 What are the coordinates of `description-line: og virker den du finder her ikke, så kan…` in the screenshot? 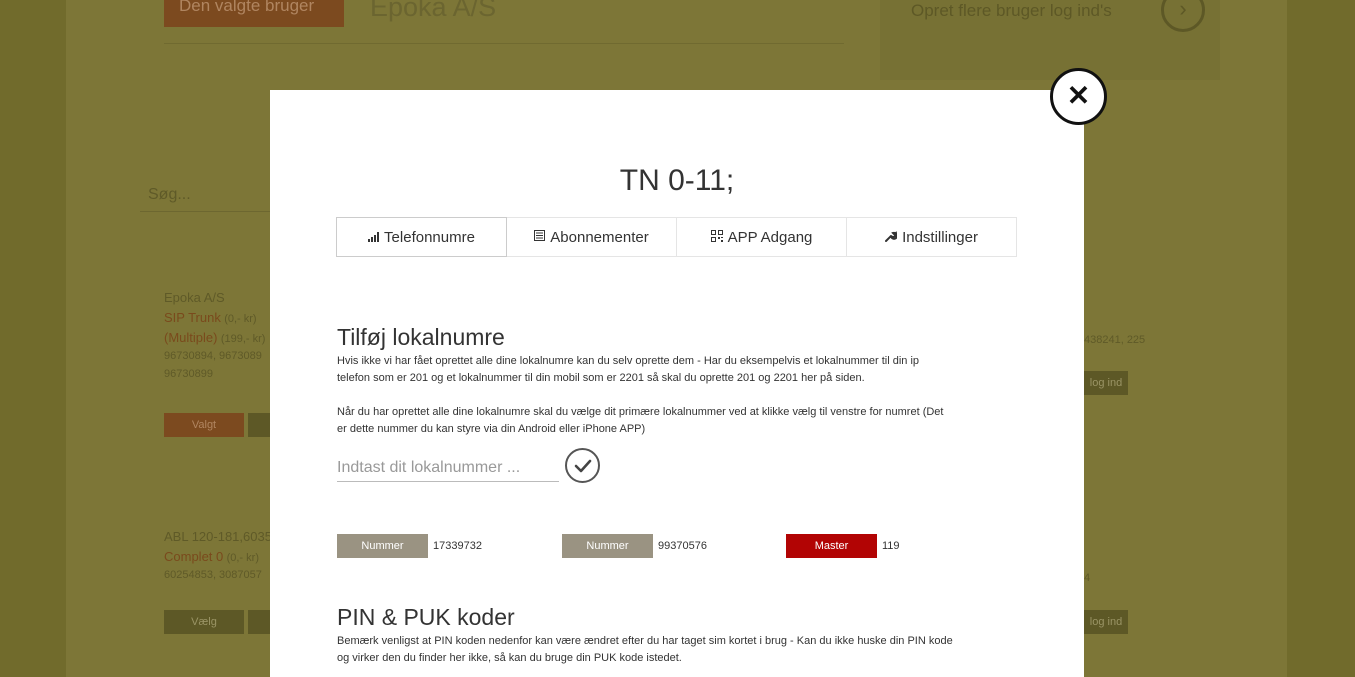 It's located at (509, 658).